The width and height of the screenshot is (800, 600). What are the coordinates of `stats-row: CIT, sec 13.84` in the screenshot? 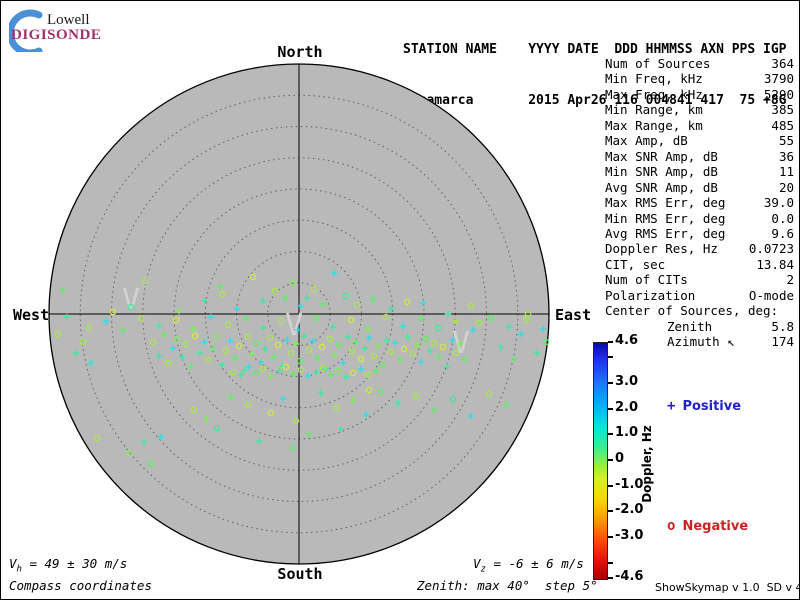 It's located at (699, 264).